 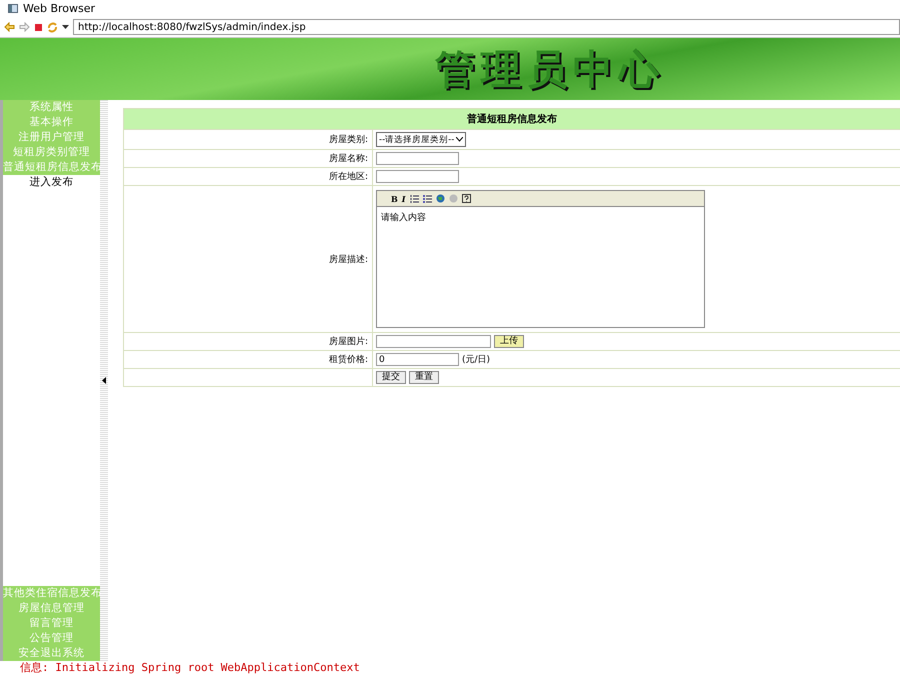 I want to click on price-field: 0, so click(x=417, y=359).